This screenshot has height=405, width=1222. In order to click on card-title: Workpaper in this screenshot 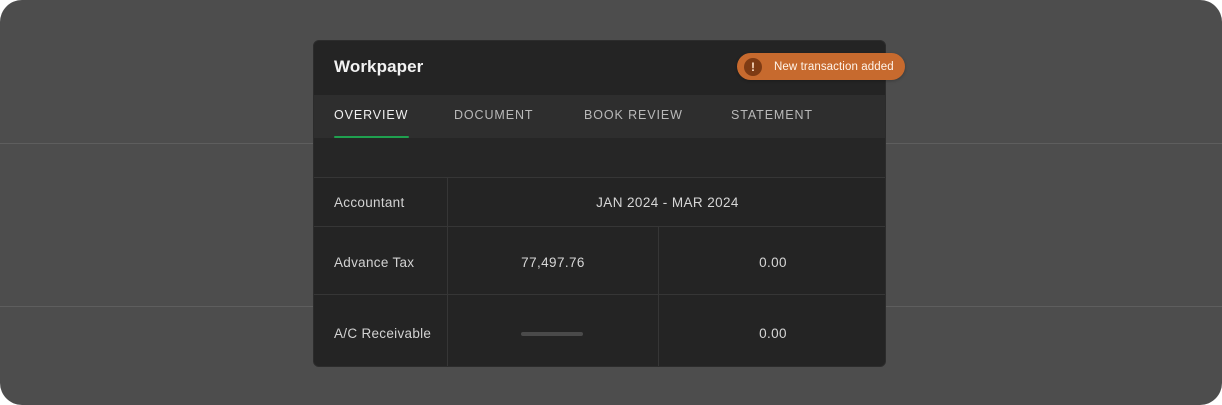, I will do `click(379, 66)`.